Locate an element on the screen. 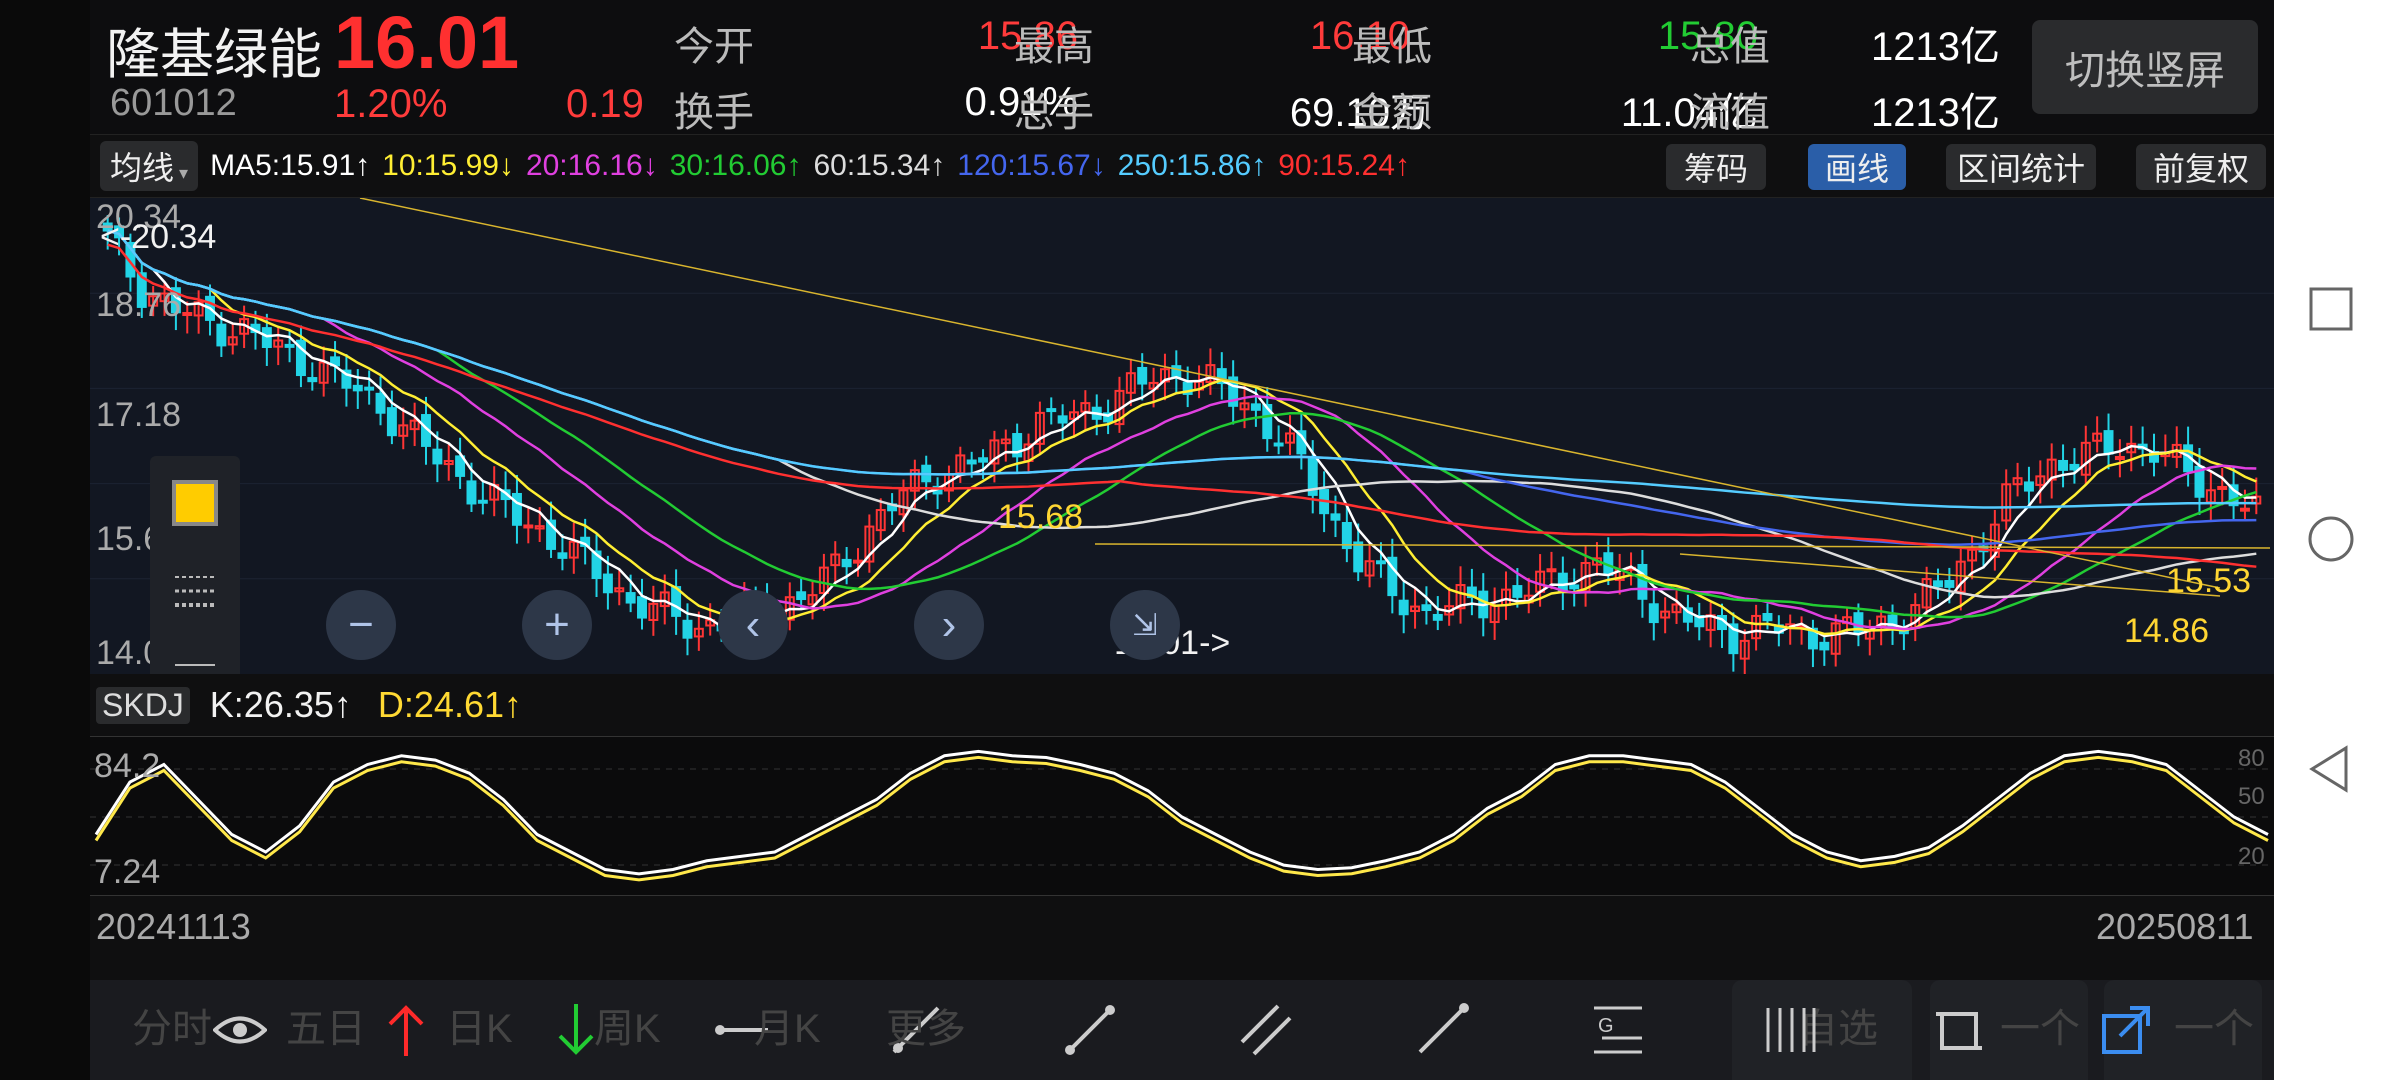 This screenshot has height=1080, width=2388. system-nav-bar is located at coordinates (2331, 540).